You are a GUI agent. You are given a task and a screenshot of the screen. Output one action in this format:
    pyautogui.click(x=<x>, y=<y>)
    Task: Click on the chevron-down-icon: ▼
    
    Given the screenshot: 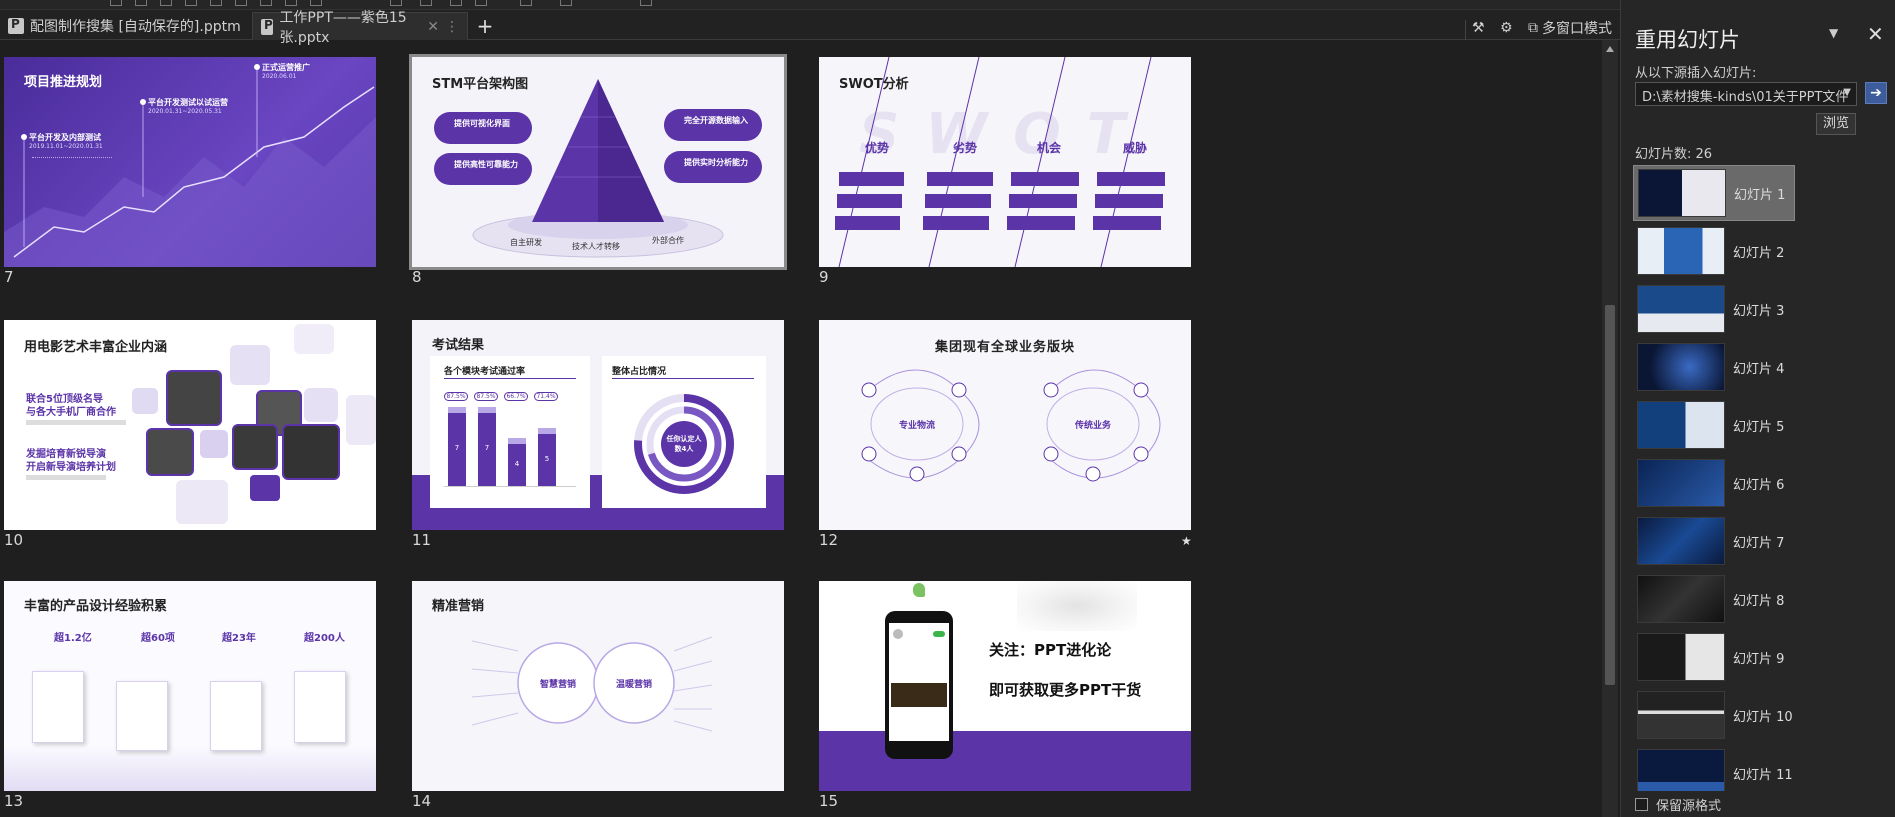 What is the action you would take?
    pyautogui.click(x=1833, y=33)
    